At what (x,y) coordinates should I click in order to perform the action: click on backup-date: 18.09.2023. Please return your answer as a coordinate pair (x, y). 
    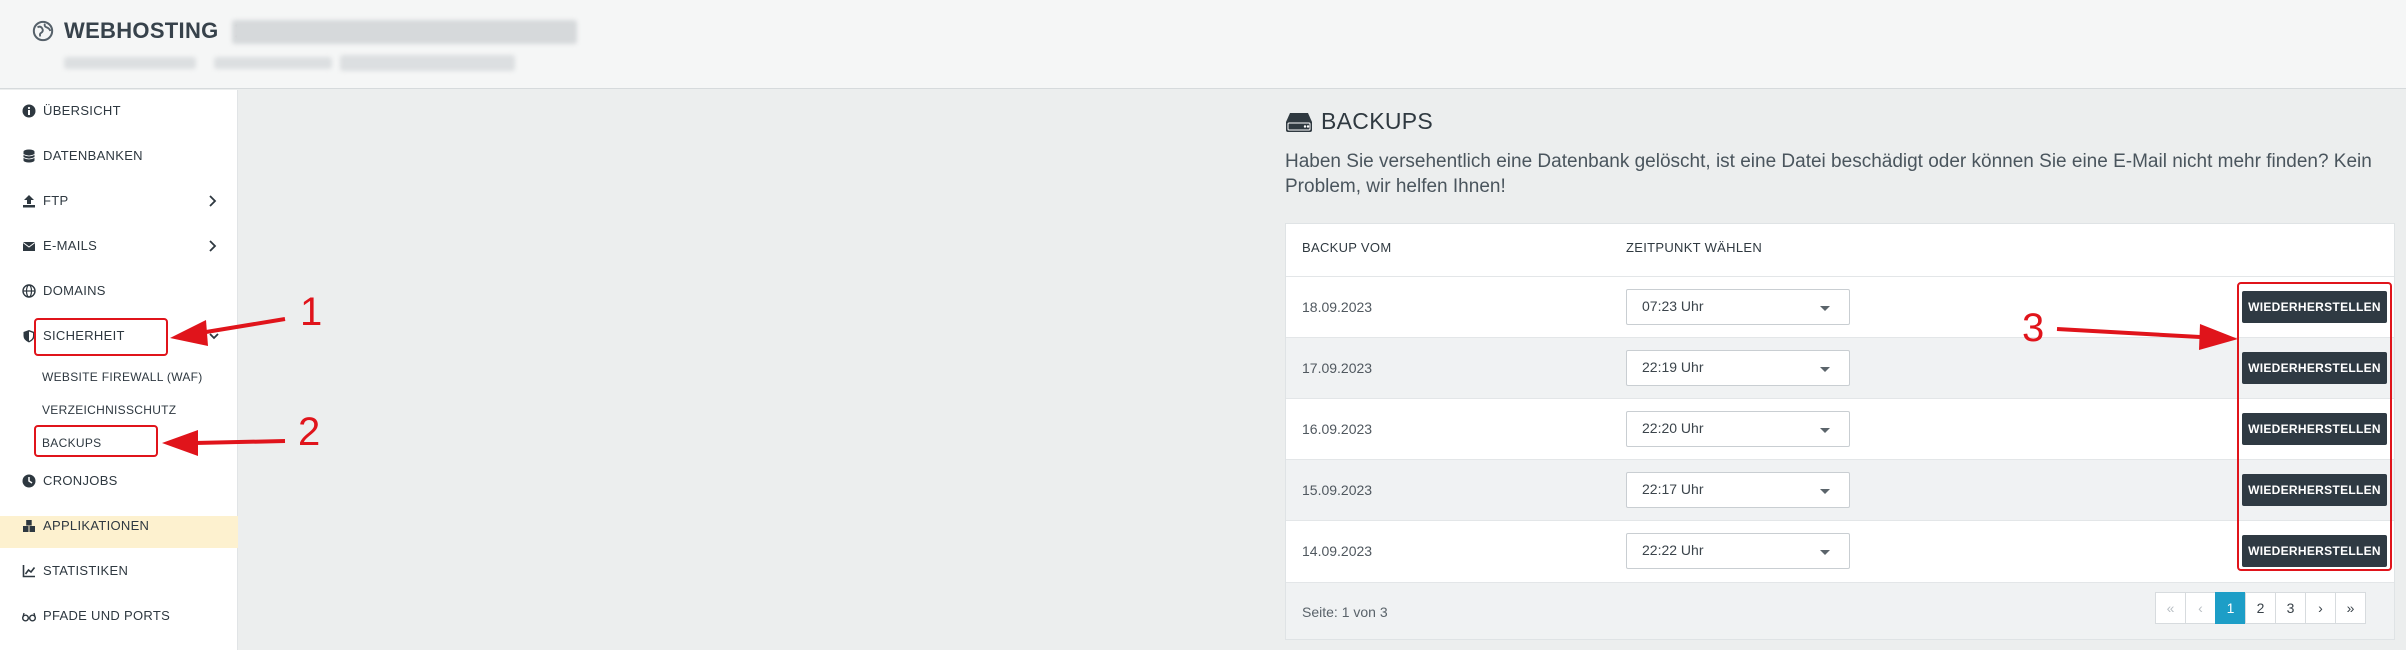
    Looking at the image, I should click on (1337, 307).